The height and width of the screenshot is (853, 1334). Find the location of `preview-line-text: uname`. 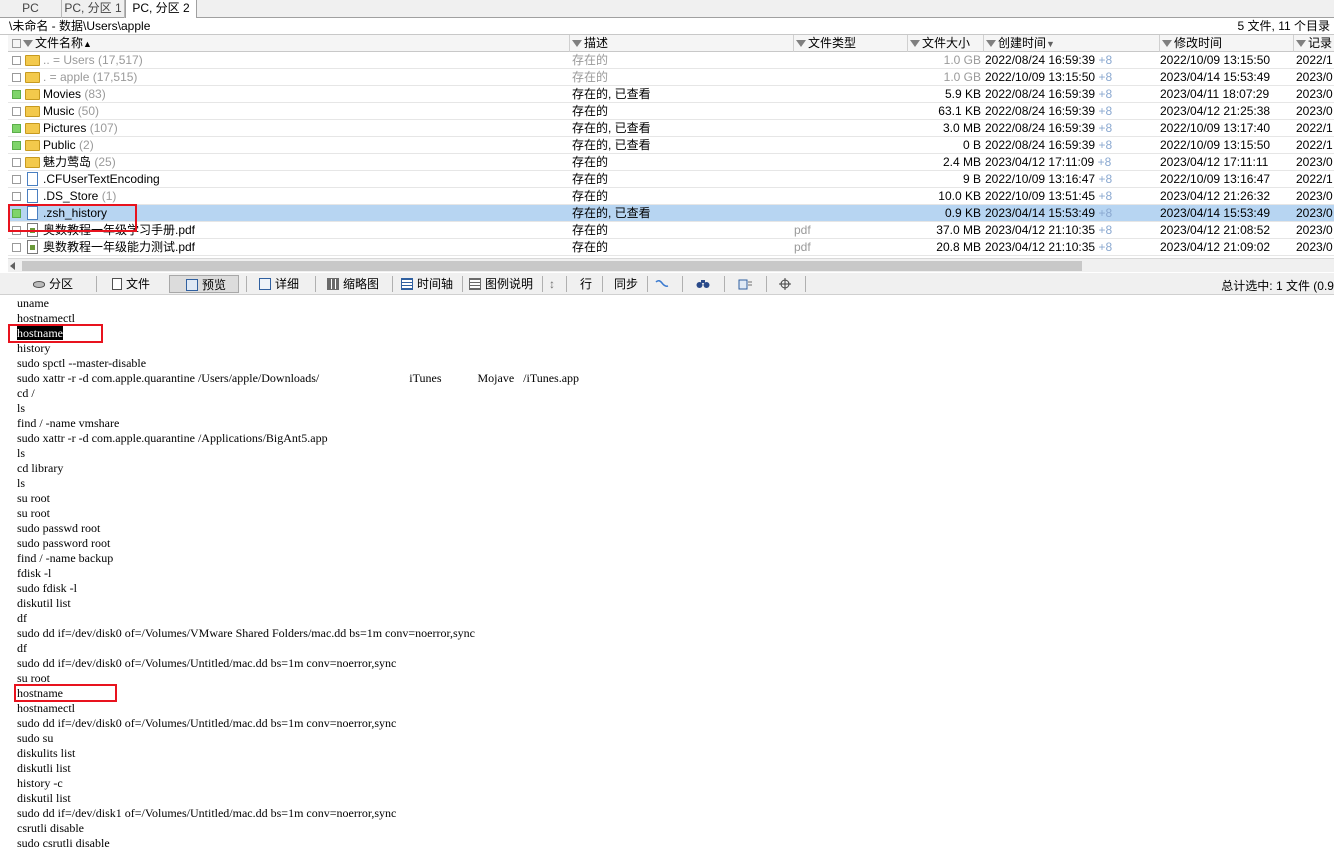

preview-line-text: uname is located at coordinates (33, 303).